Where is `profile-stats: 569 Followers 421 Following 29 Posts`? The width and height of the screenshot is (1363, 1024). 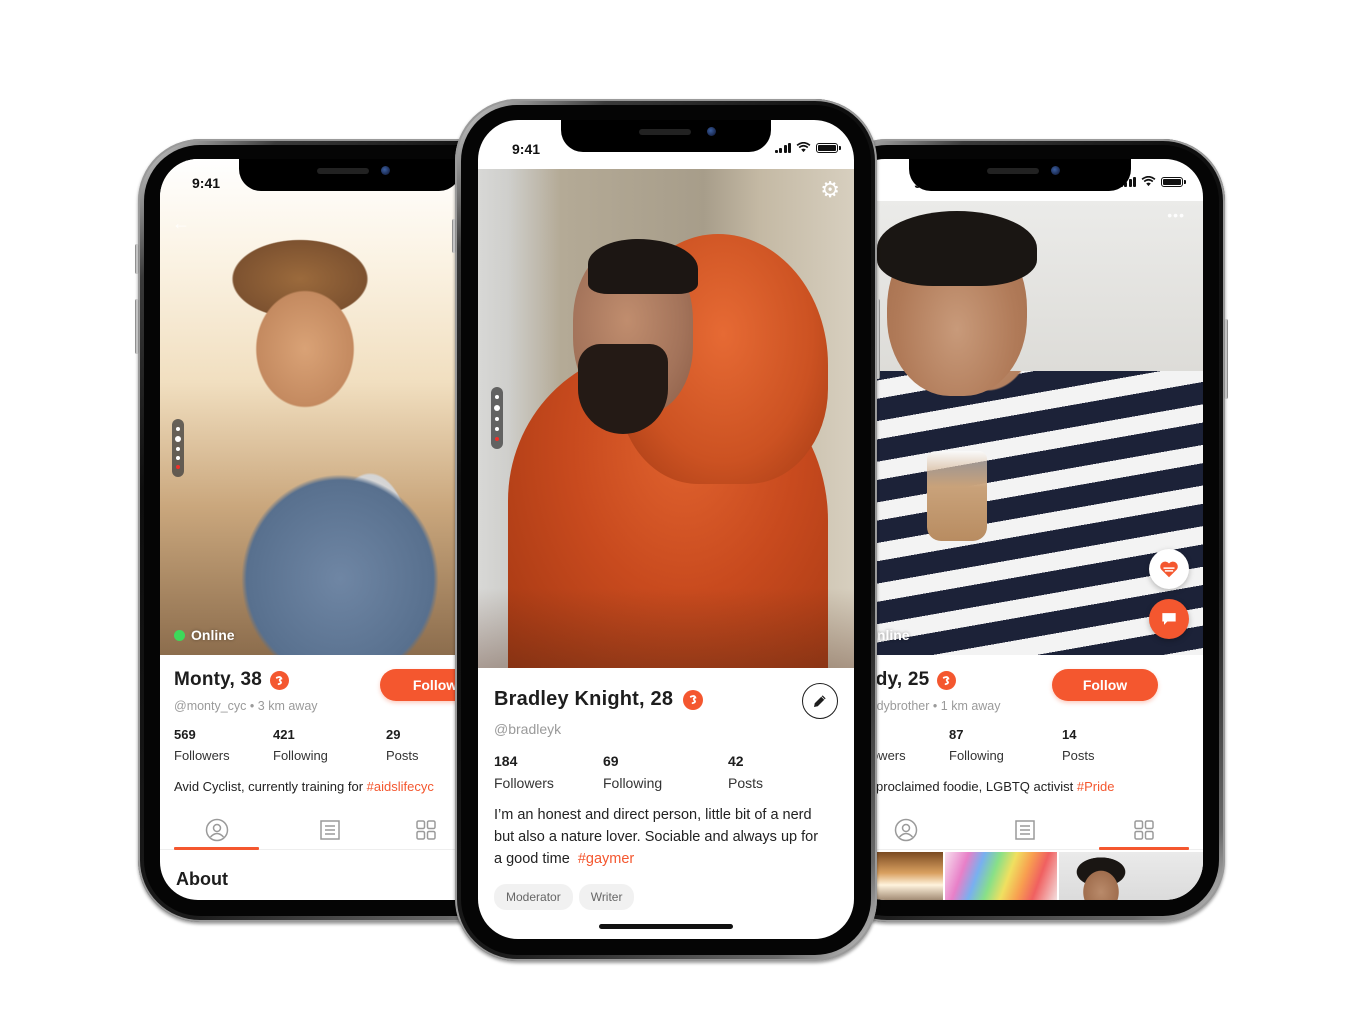 profile-stats: 569 Followers 421 Following 29 Posts is located at coordinates (338, 745).